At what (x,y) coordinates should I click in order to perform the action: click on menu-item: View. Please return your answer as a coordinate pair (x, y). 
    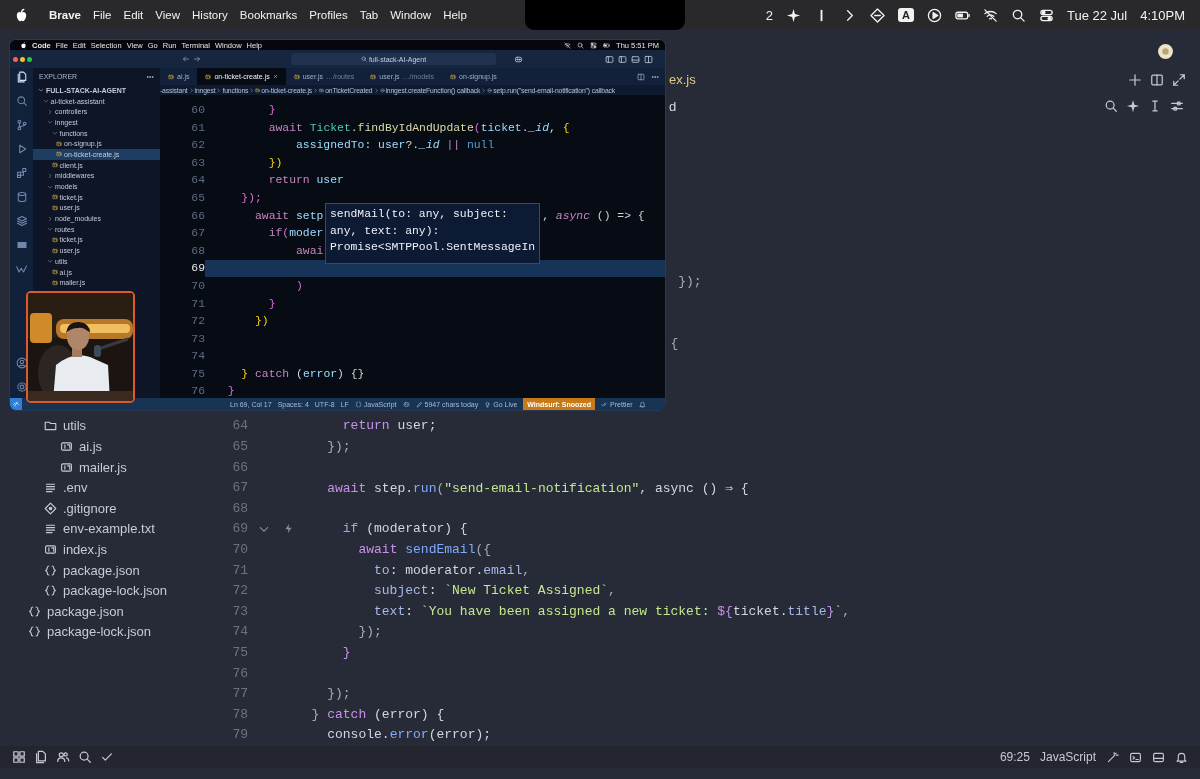
    Looking at the image, I should click on (168, 15).